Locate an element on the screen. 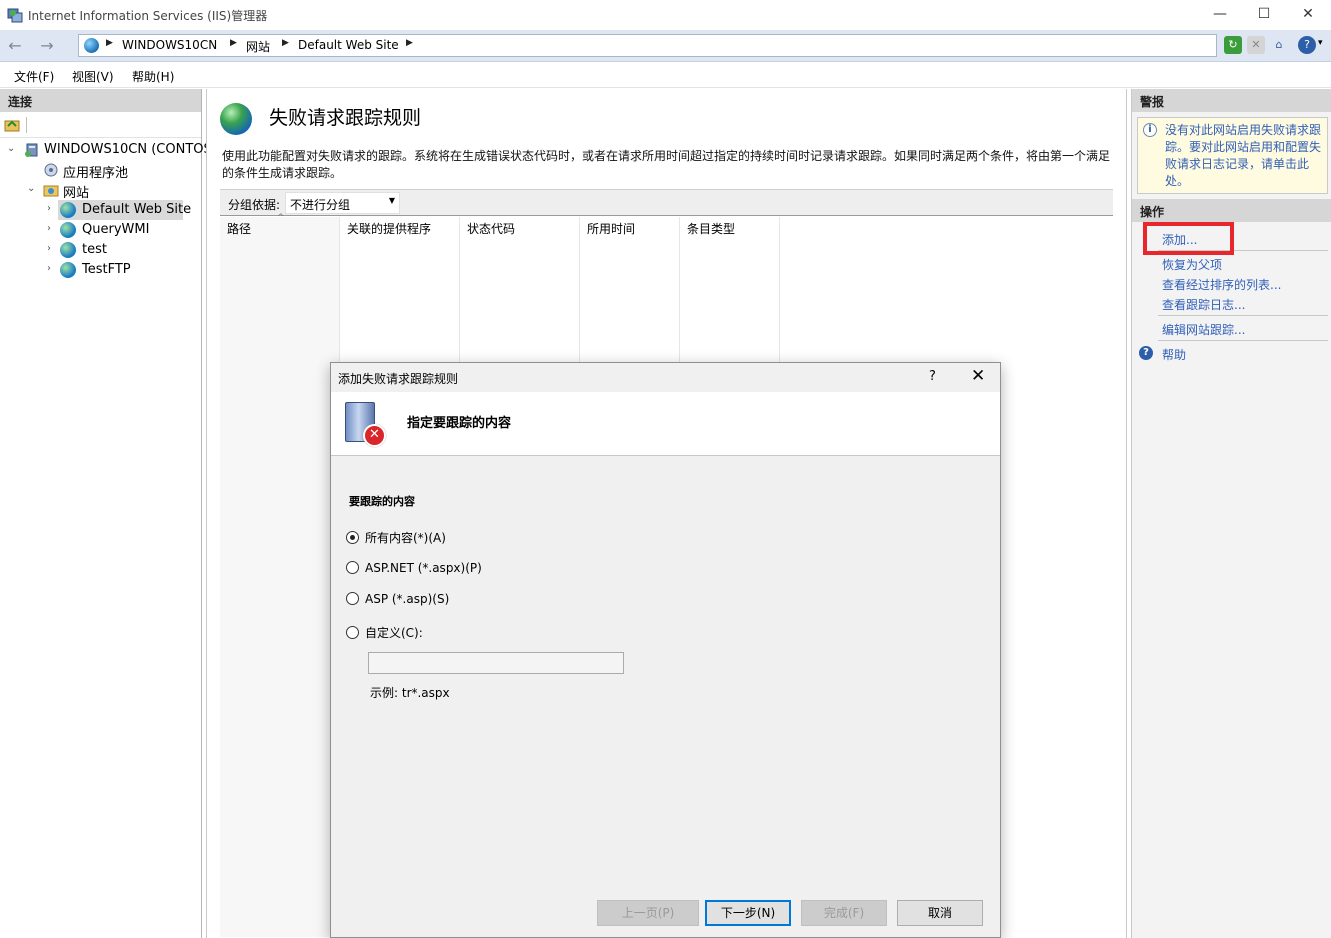 Image resolution: width=1331 pixels, height=938 pixels. option-custom: 自定义(C): is located at coordinates (384, 632).